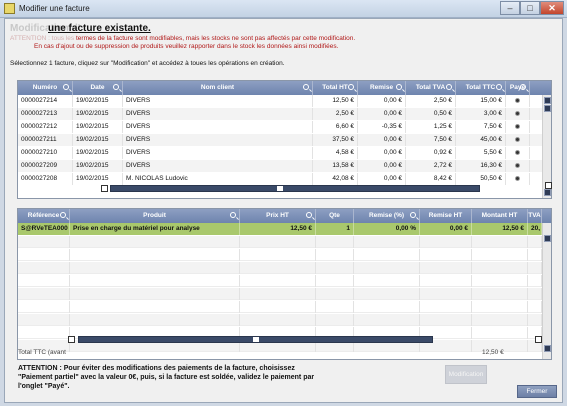 This screenshot has width=567, height=406. Describe the element at coordinates (280, 188) in the screenshot. I see `invoices-hscroll-thumb` at that location.